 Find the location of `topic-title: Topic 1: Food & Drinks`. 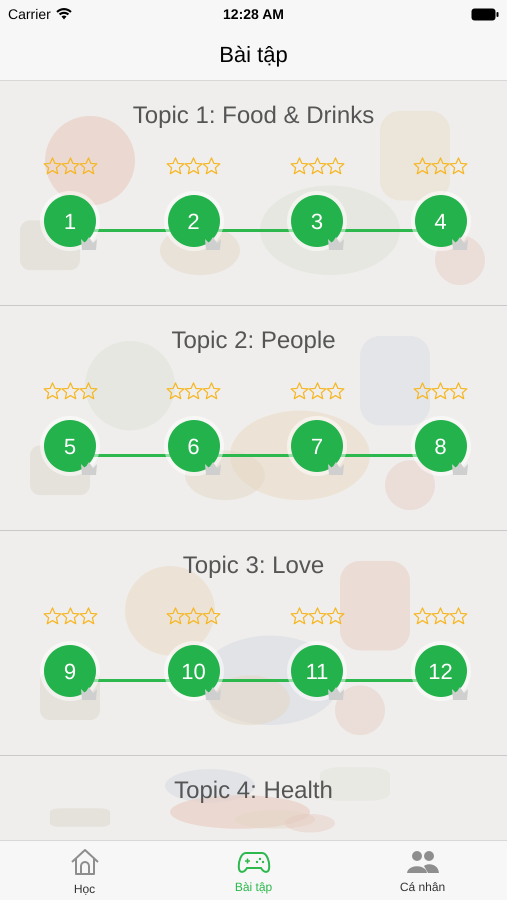

topic-title: Topic 1: Food & Drinks is located at coordinates (253, 116).